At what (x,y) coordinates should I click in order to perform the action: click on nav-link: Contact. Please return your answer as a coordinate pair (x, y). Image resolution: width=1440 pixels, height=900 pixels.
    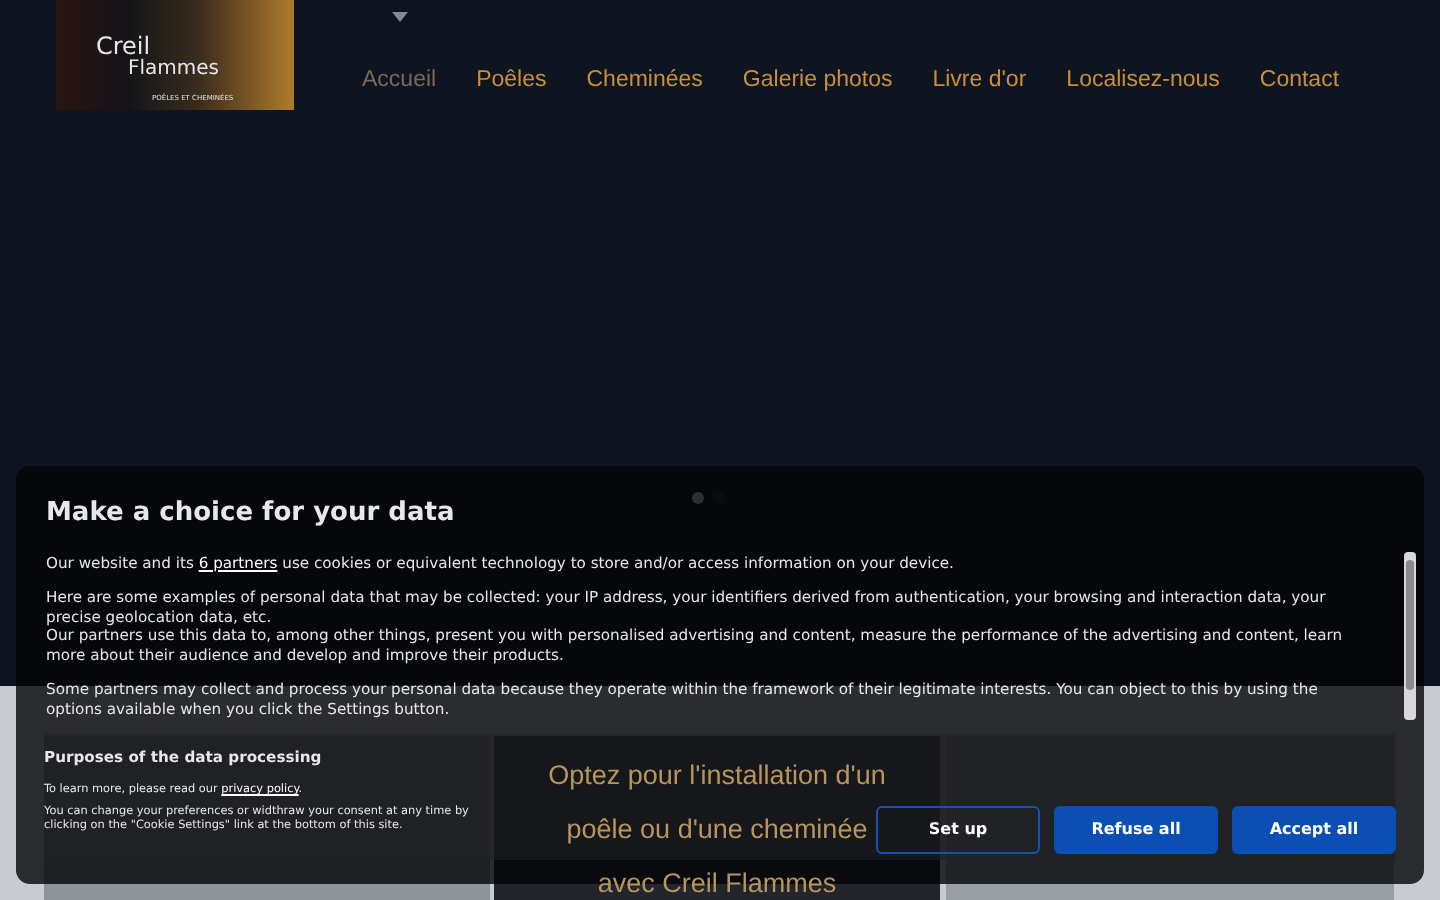
    Looking at the image, I should click on (1299, 82).